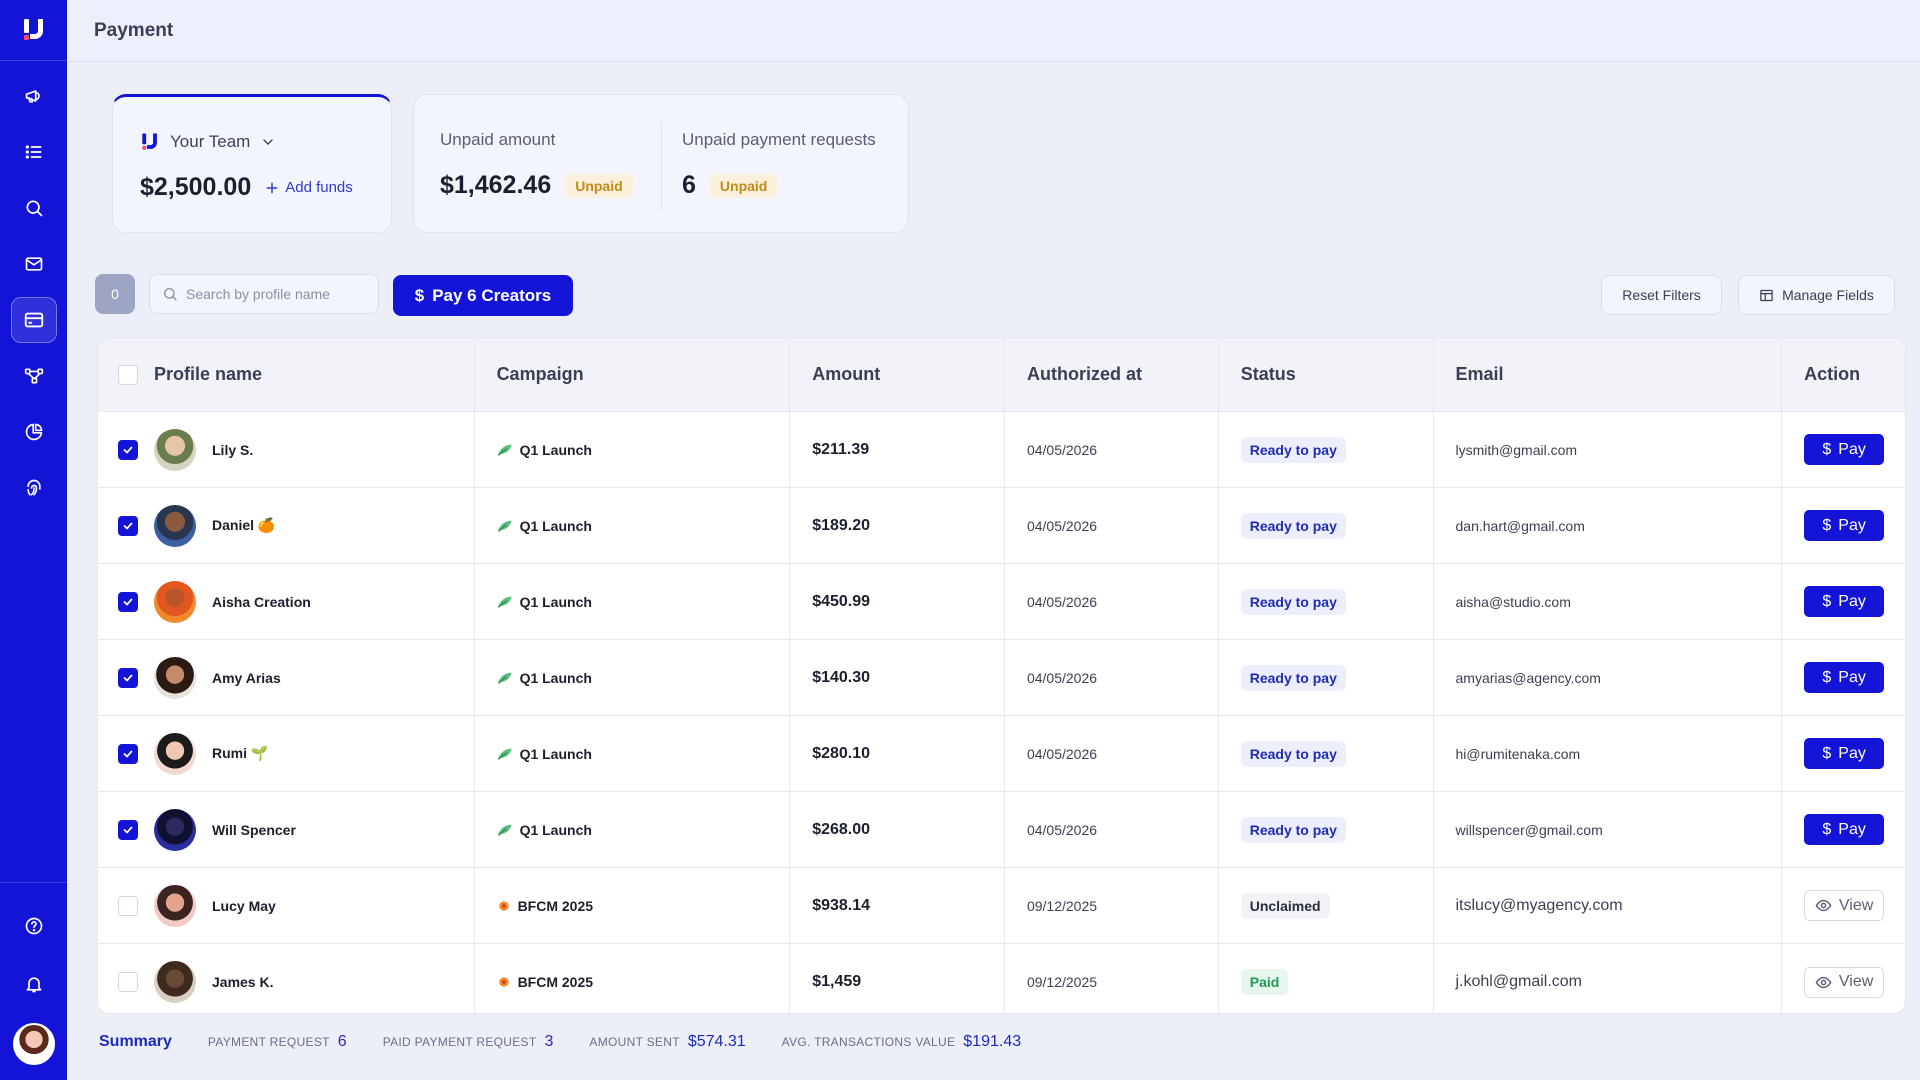  Describe the element at coordinates (319, 187) in the screenshot. I see `add-funds-label: Add funds` at that location.